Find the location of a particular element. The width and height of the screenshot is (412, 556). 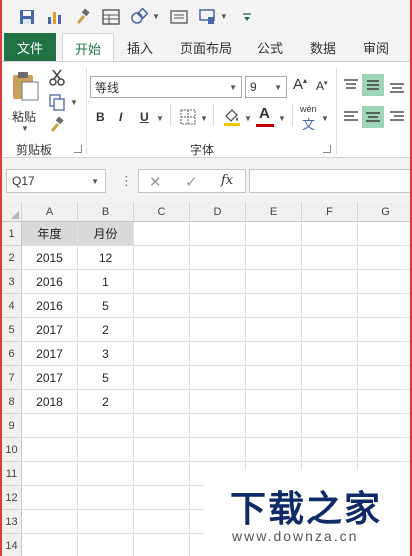

cell-f2 is located at coordinates (330, 258).